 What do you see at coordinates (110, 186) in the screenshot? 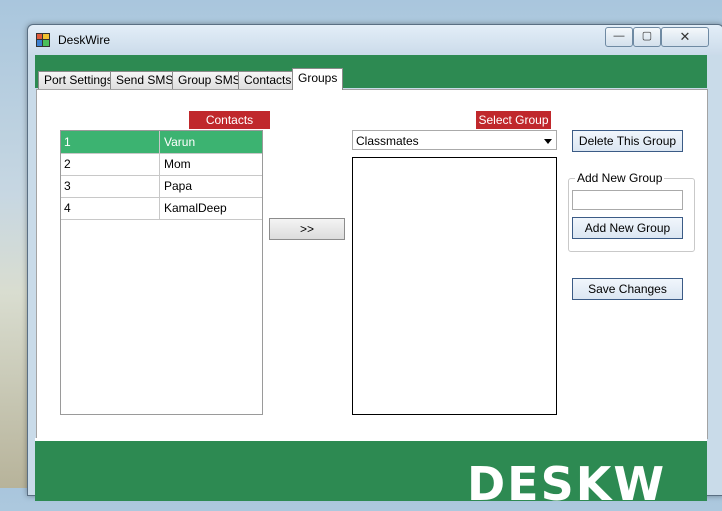
I see `contact-number: 3` at bounding box center [110, 186].